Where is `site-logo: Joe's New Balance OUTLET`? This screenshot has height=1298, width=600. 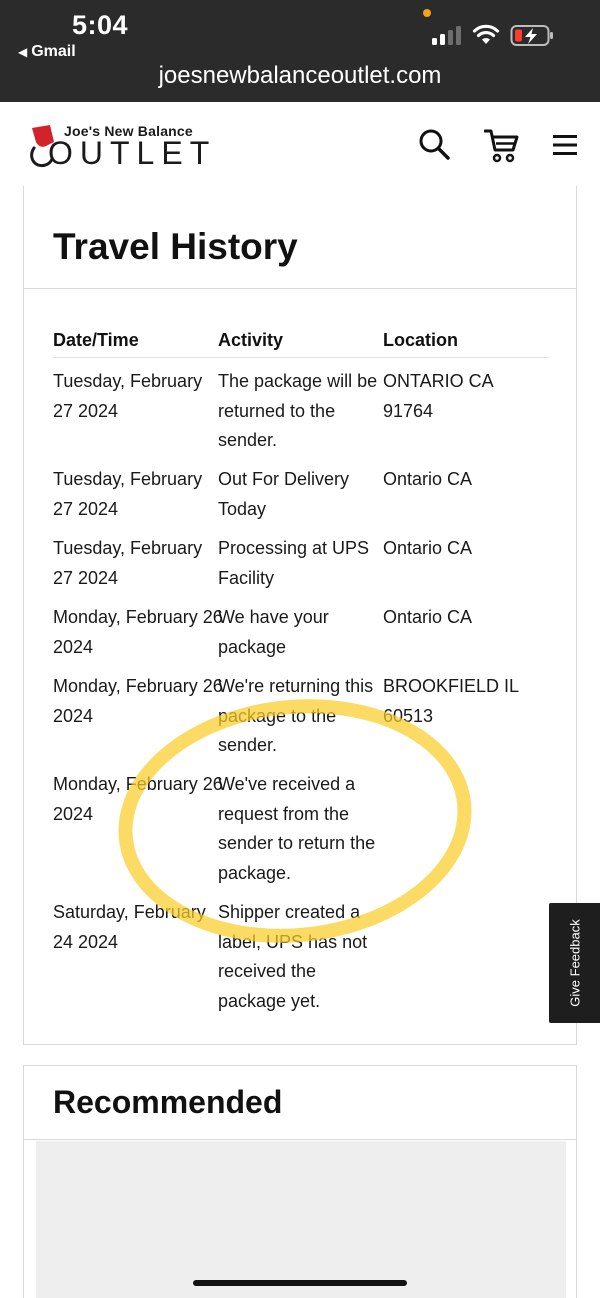 site-logo: Joe's New Balance OUTLET is located at coordinates (118, 146).